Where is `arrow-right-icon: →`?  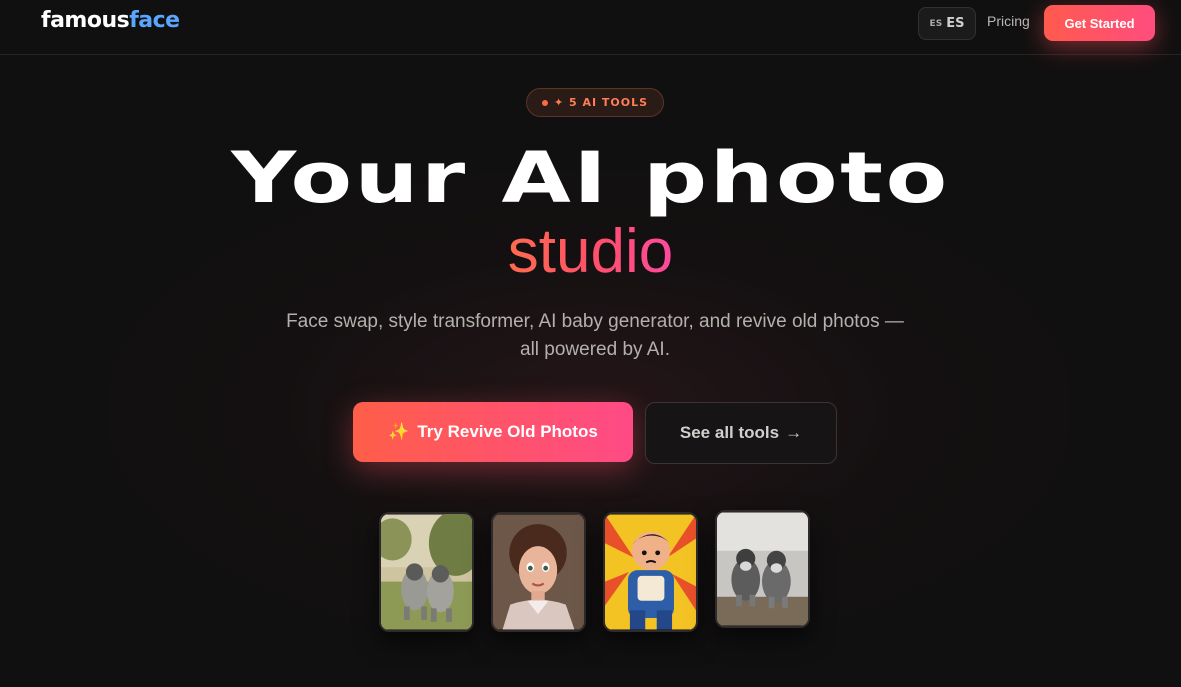
arrow-right-icon: → is located at coordinates (794, 432).